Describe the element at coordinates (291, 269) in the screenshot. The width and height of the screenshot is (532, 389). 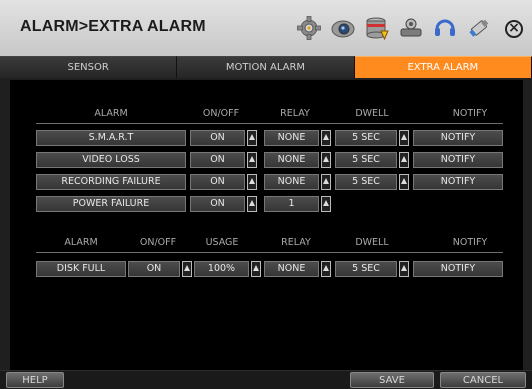
I see `disk-full-relay-value: NONE` at that location.